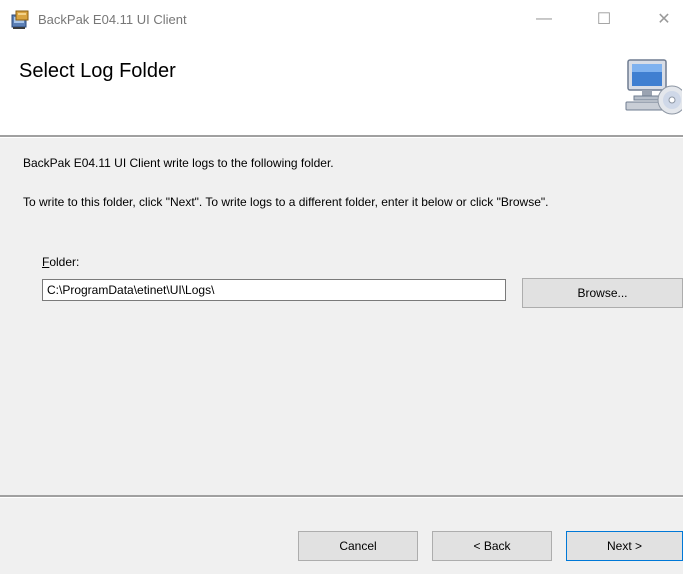 This screenshot has width=683, height=574. What do you see at coordinates (358, 546) in the screenshot?
I see `cancel-button: Cancel` at bounding box center [358, 546].